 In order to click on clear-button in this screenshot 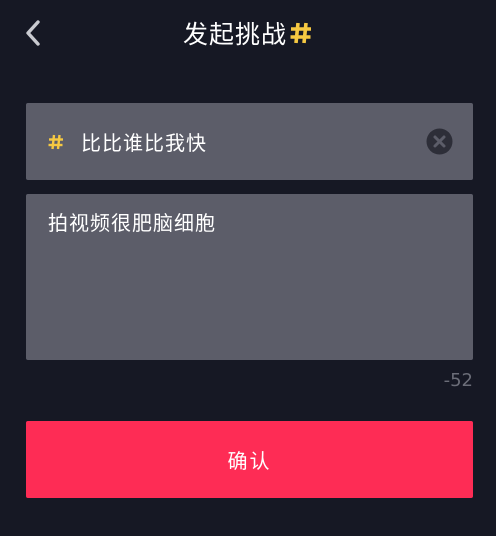, I will do `click(439, 142)`.